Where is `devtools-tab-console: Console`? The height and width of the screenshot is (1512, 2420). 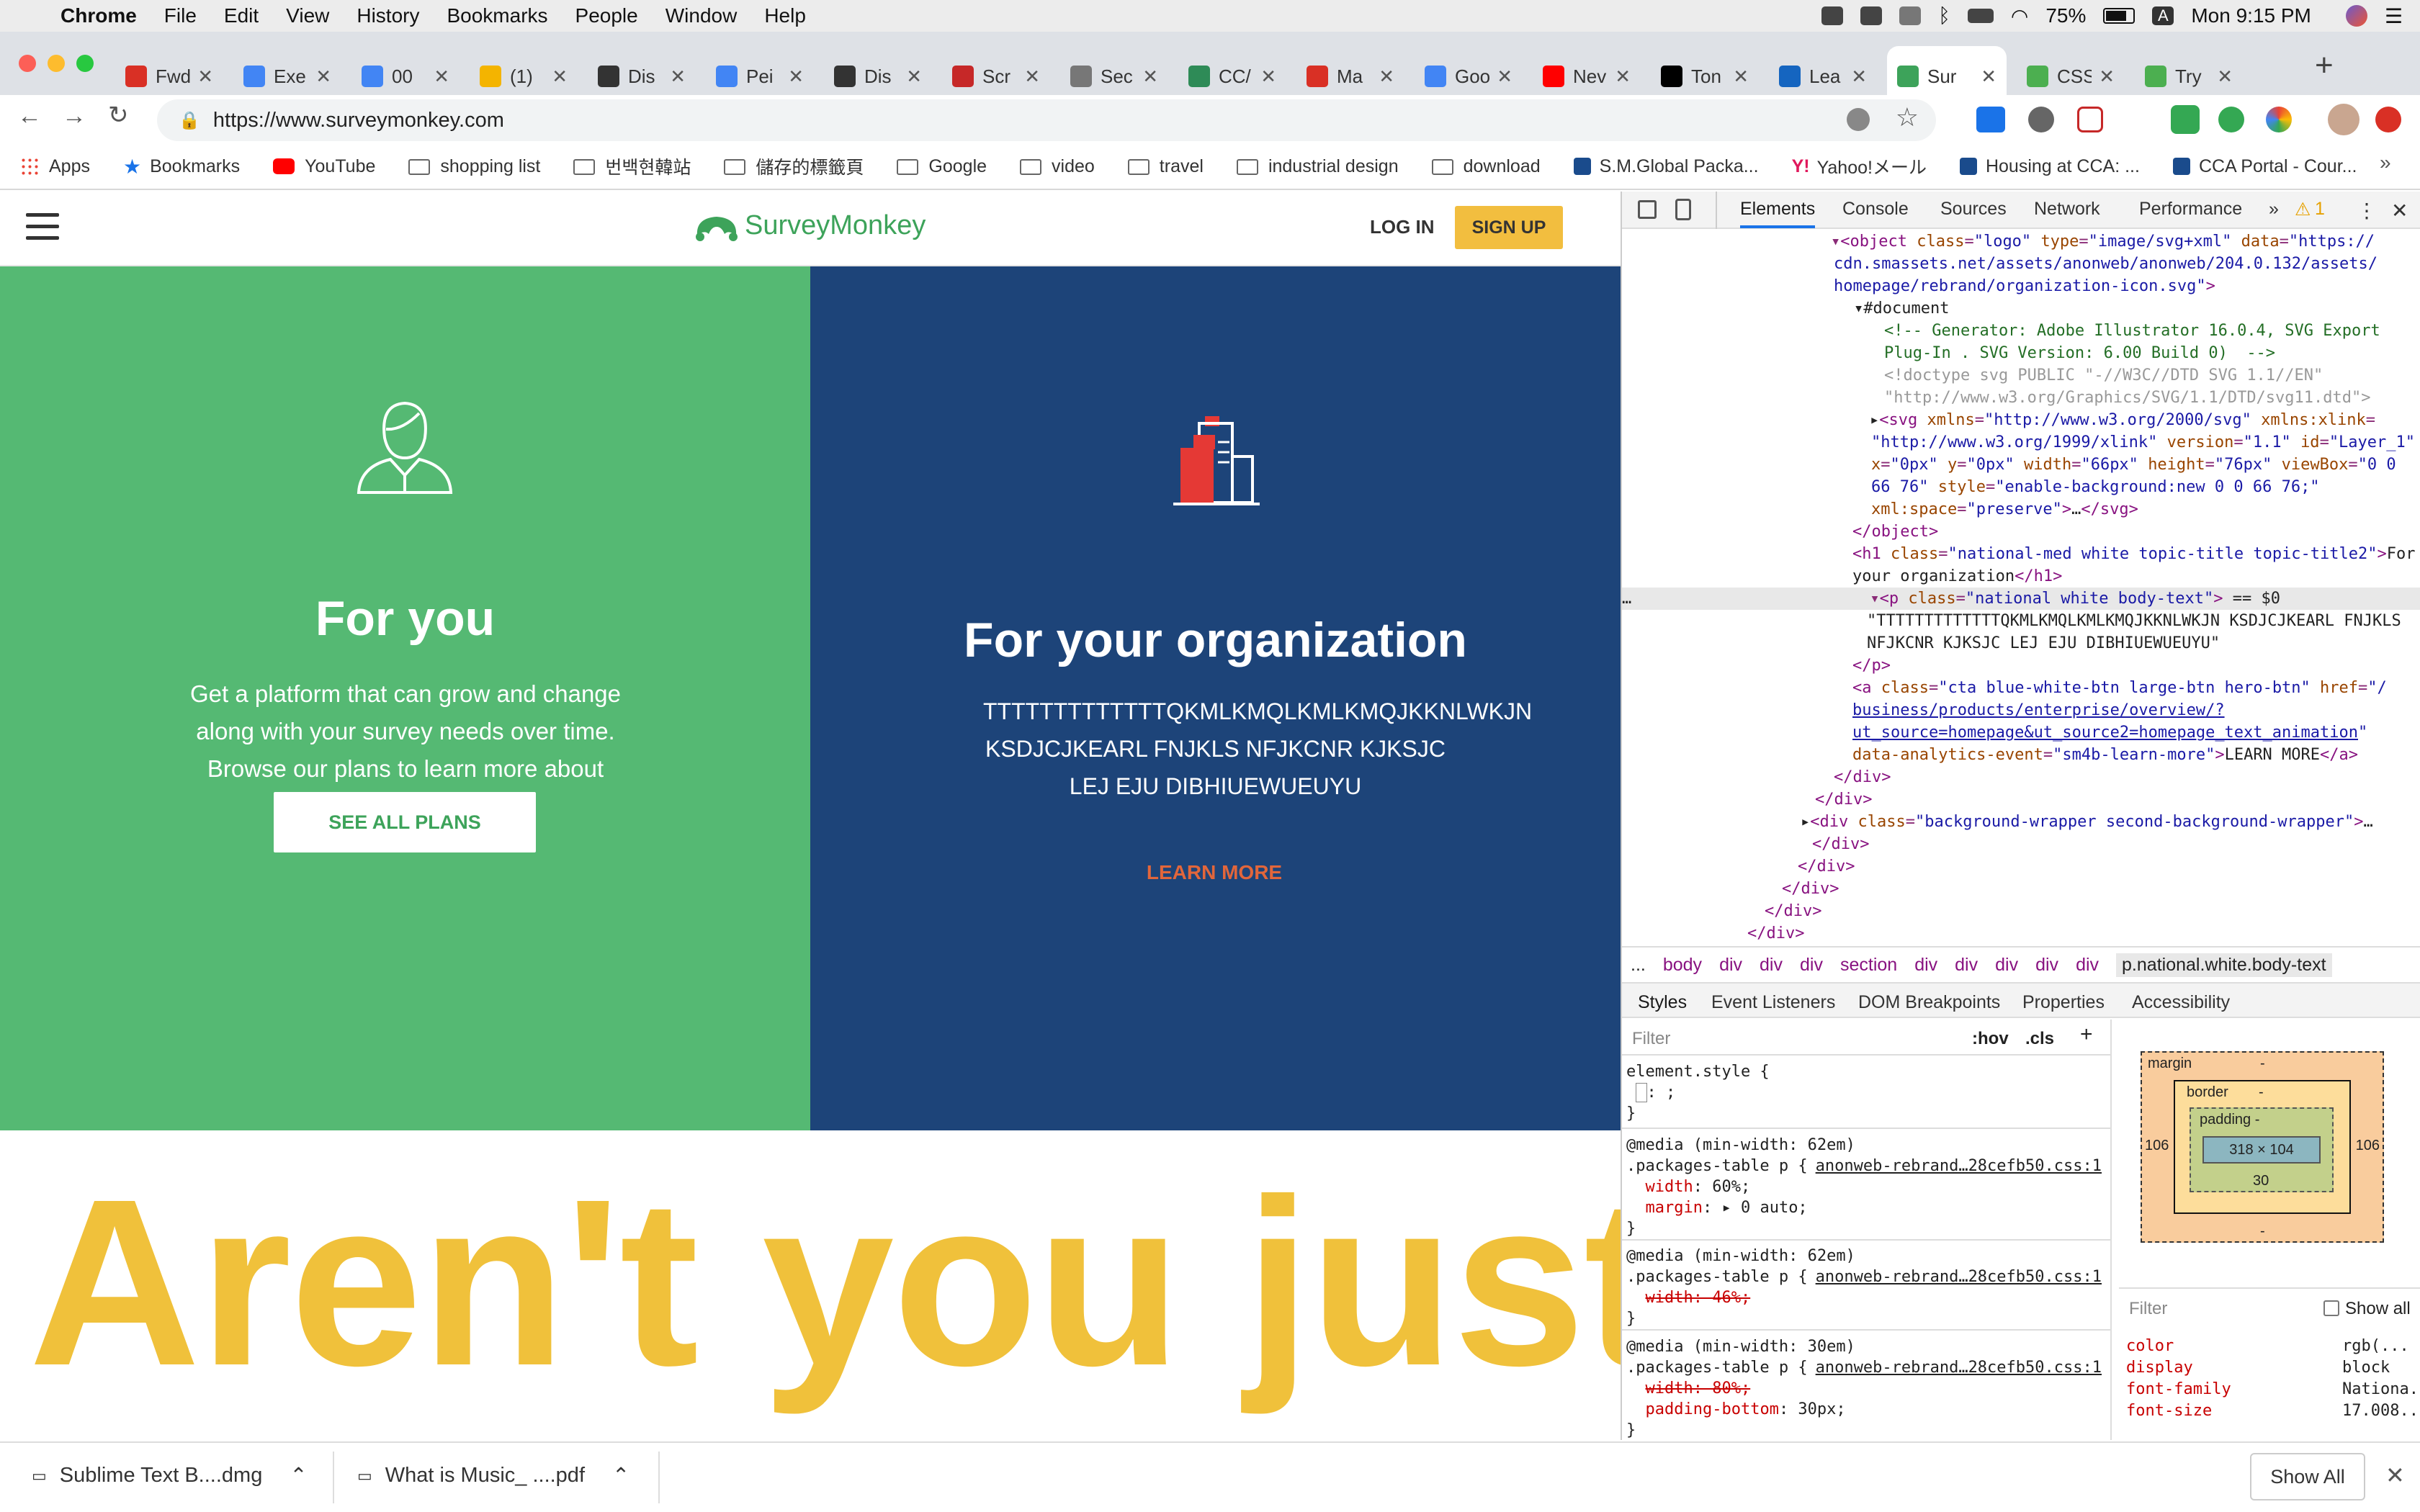 devtools-tab-console: Console is located at coordinates (1875, 209).